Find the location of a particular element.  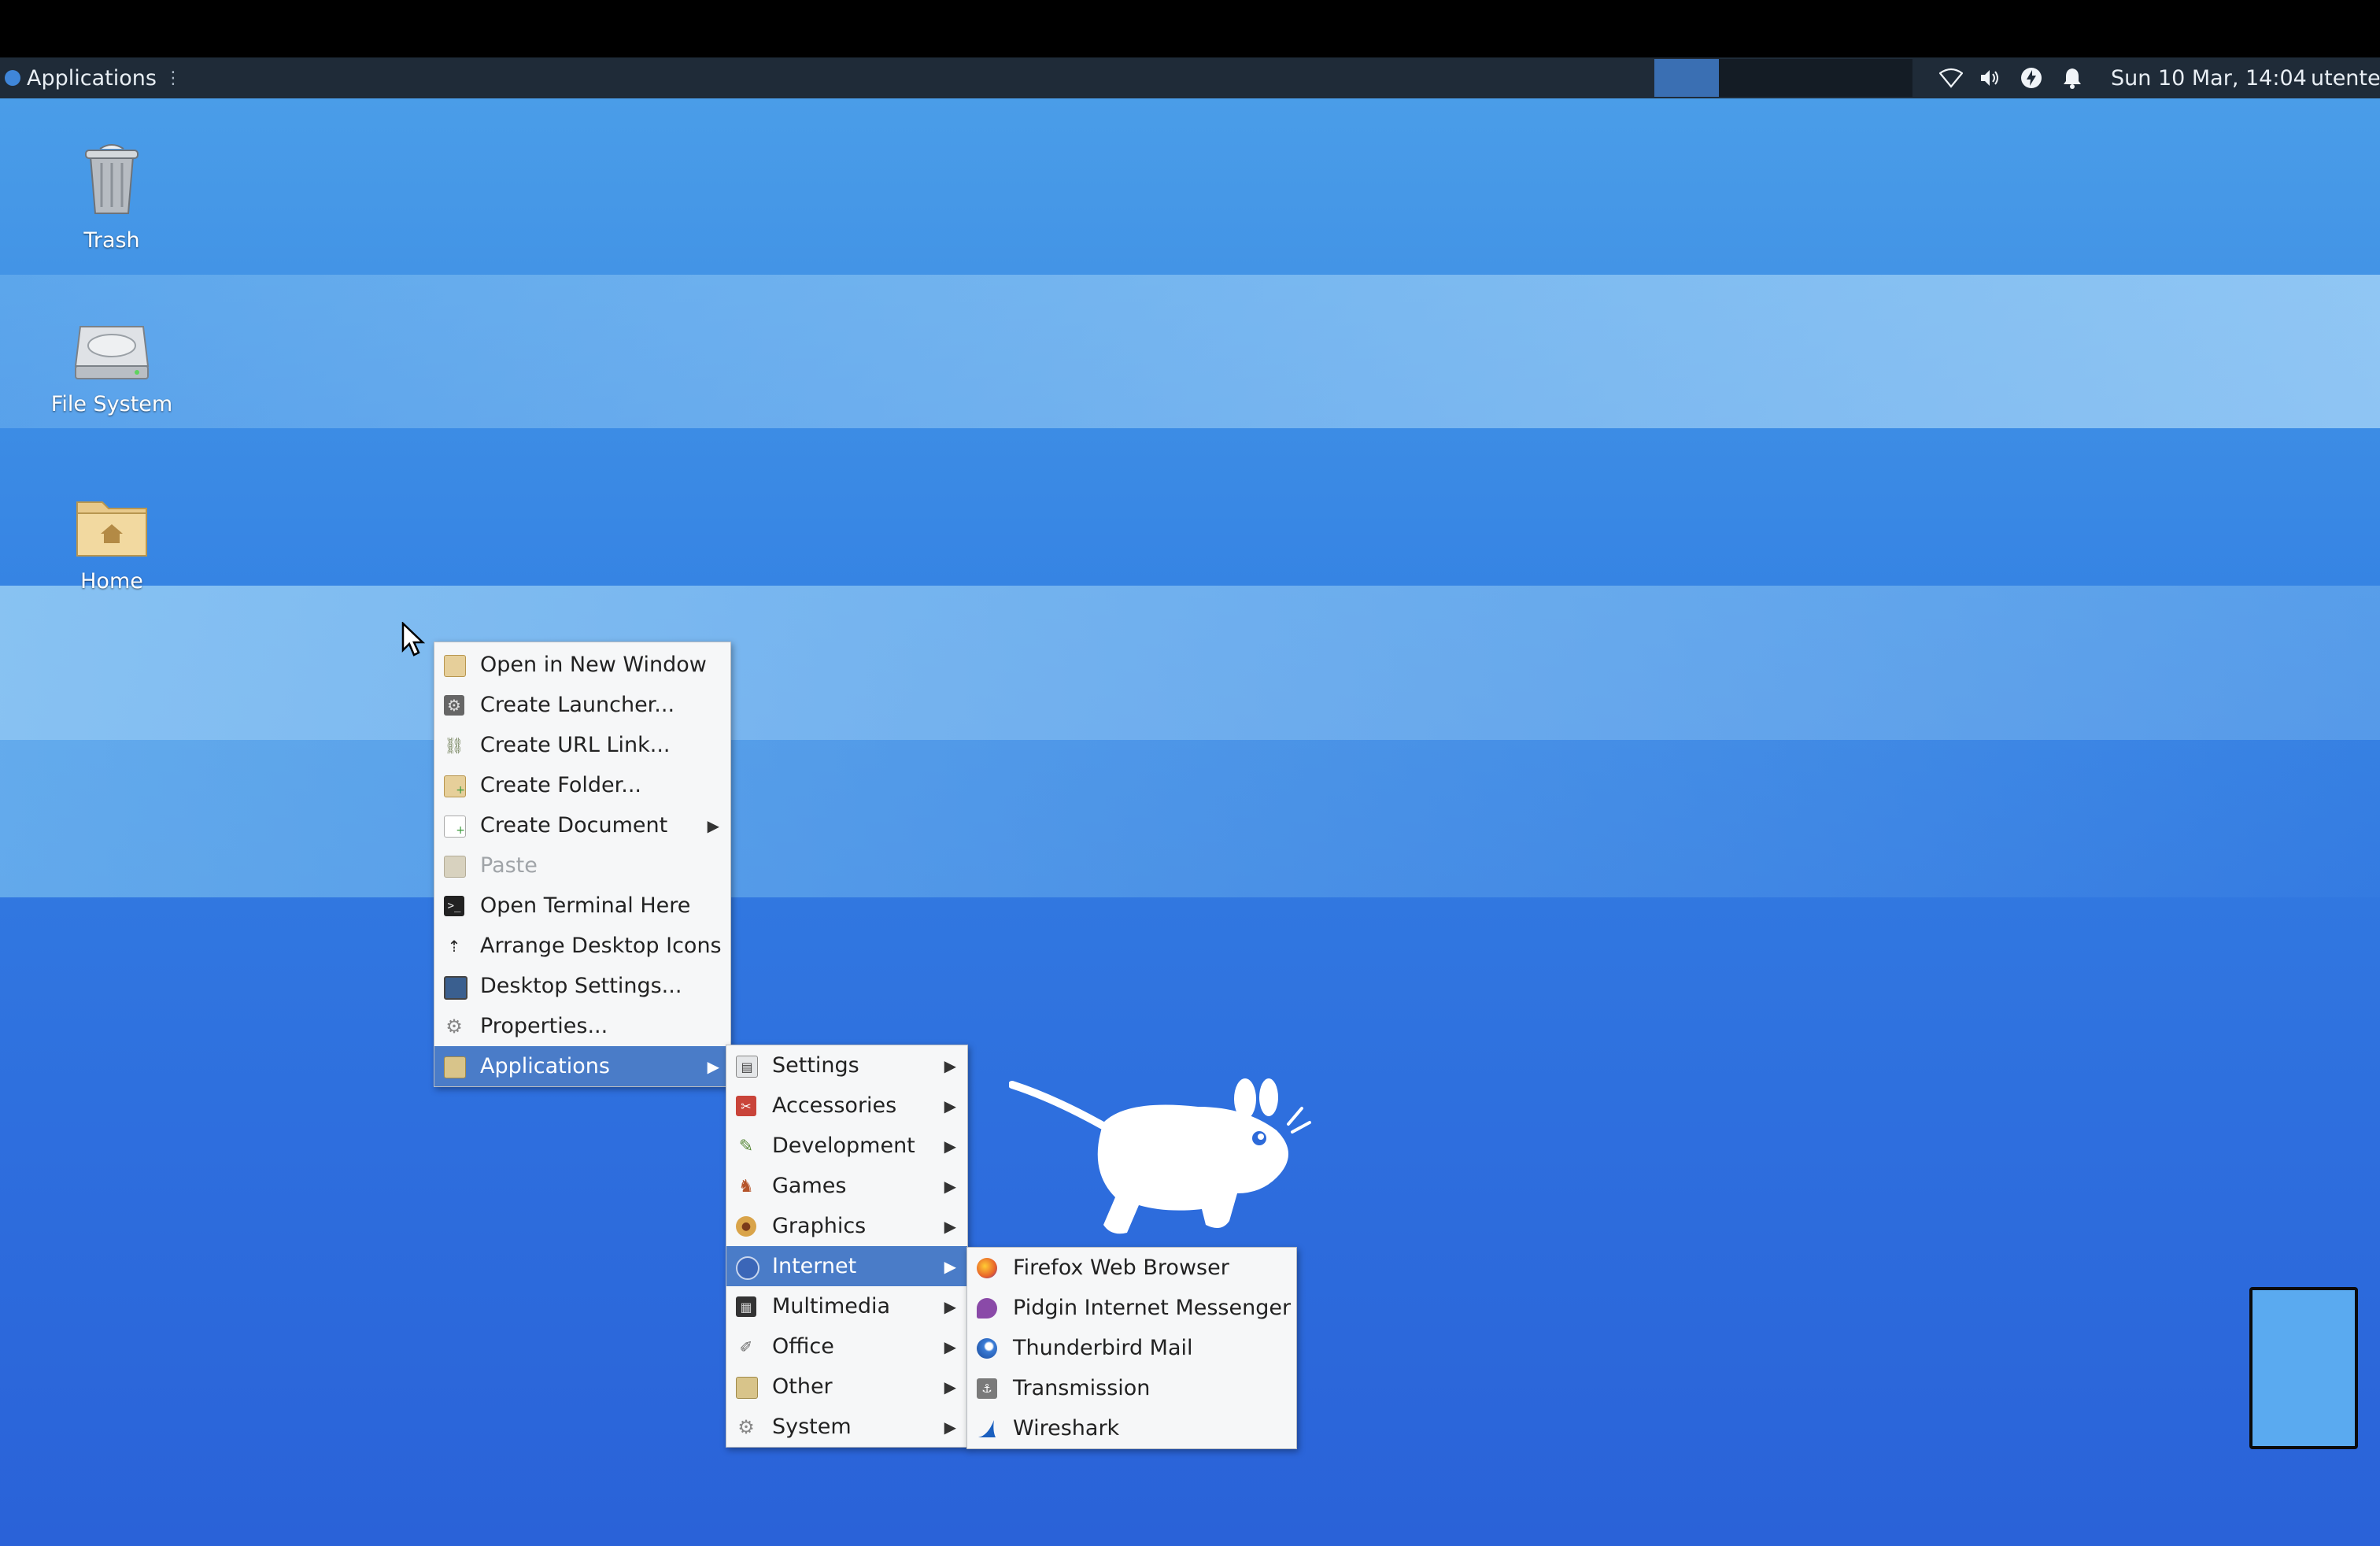

menu-item-other: Other ▶ is located at coordinates (846, 1387).